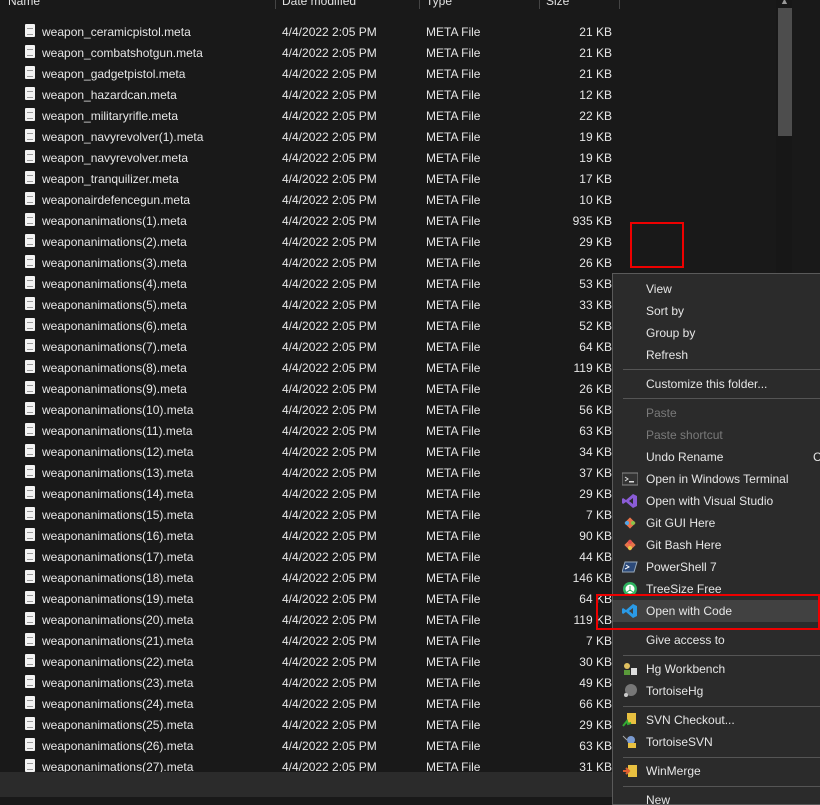  I want to click on file-size: 49 KB, so click(595, 683).